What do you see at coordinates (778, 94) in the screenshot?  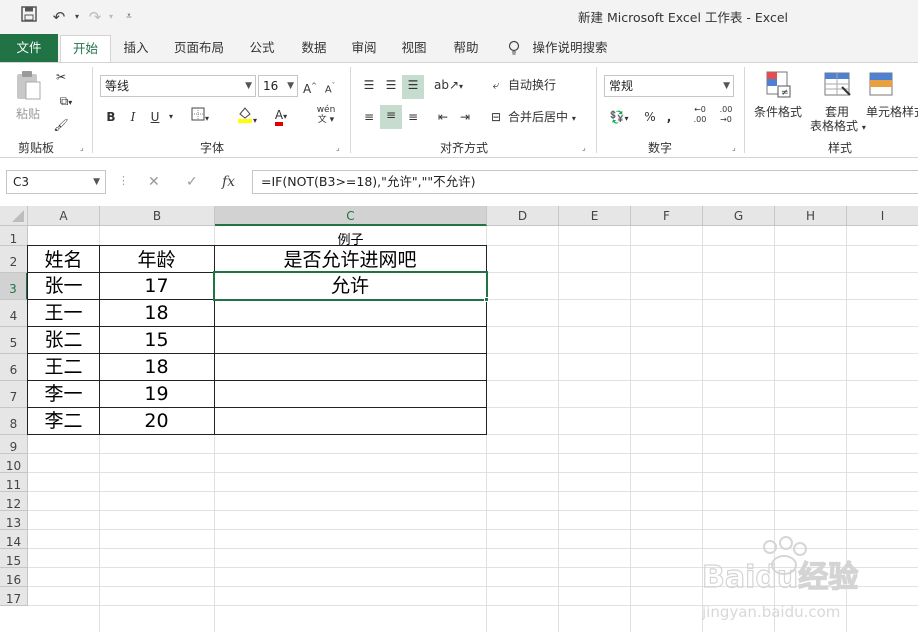 I see `conditional-formatting-button: ≠ 条件格式` at bounding box center [778, 94].